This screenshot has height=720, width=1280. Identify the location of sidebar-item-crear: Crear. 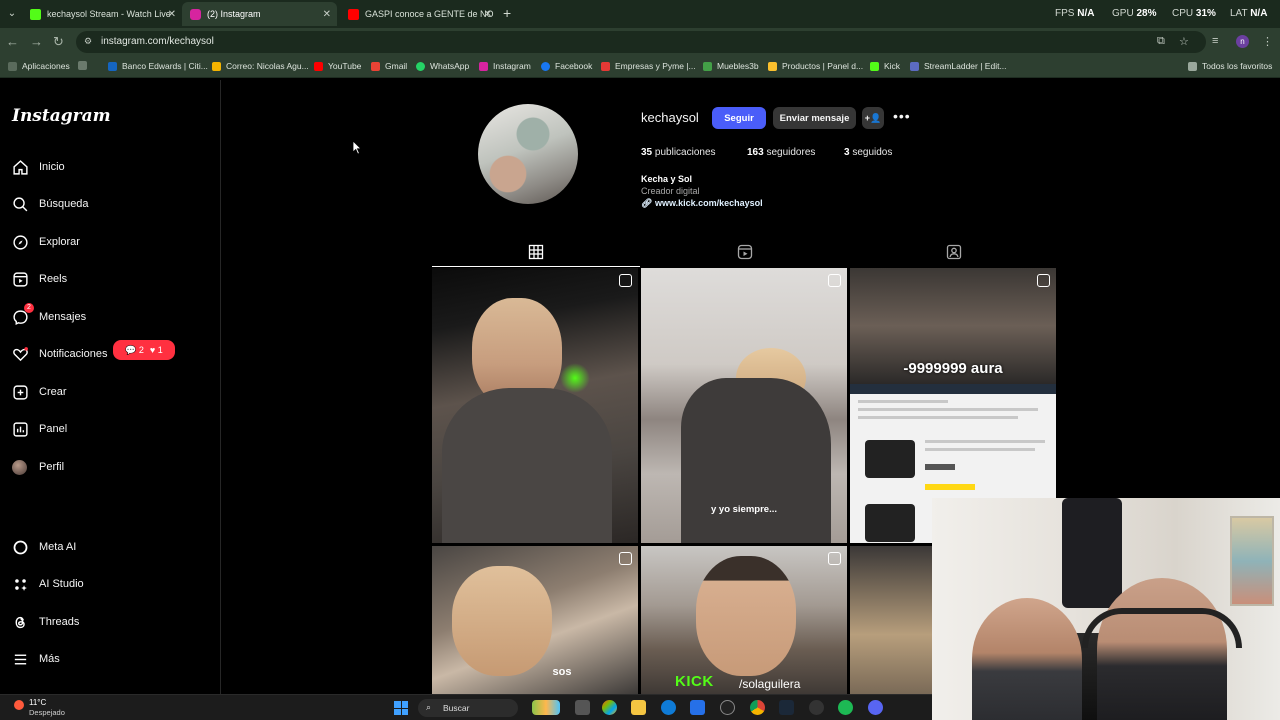
(39, 392).